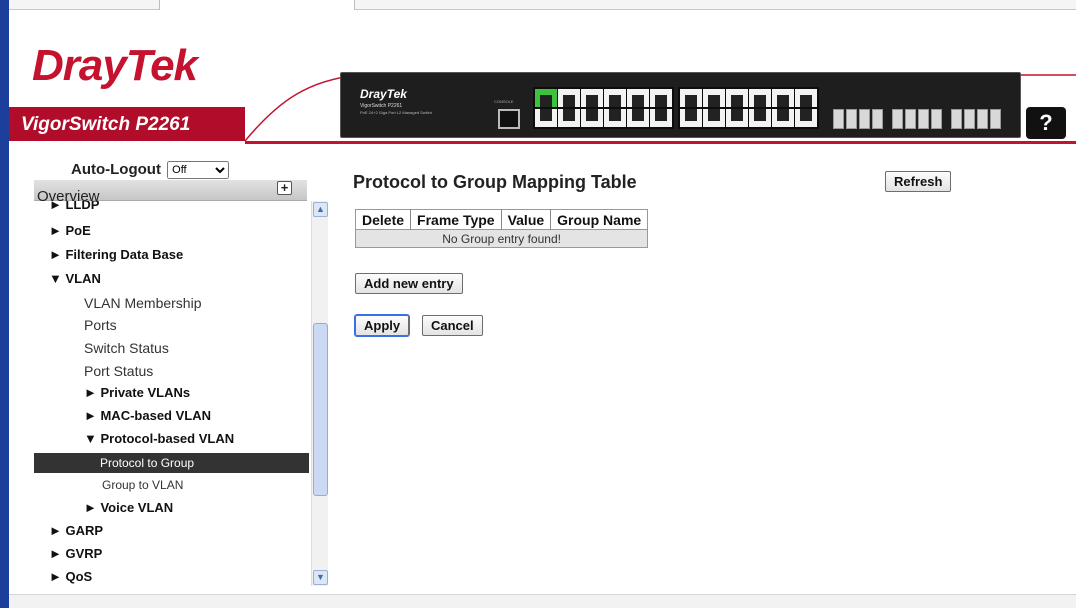  Describe the element at coordinates (159, 438) in the screenshot. I see `nav-item-protocol-based-vlan: ▼ Protocol-based VLAN` at that location.